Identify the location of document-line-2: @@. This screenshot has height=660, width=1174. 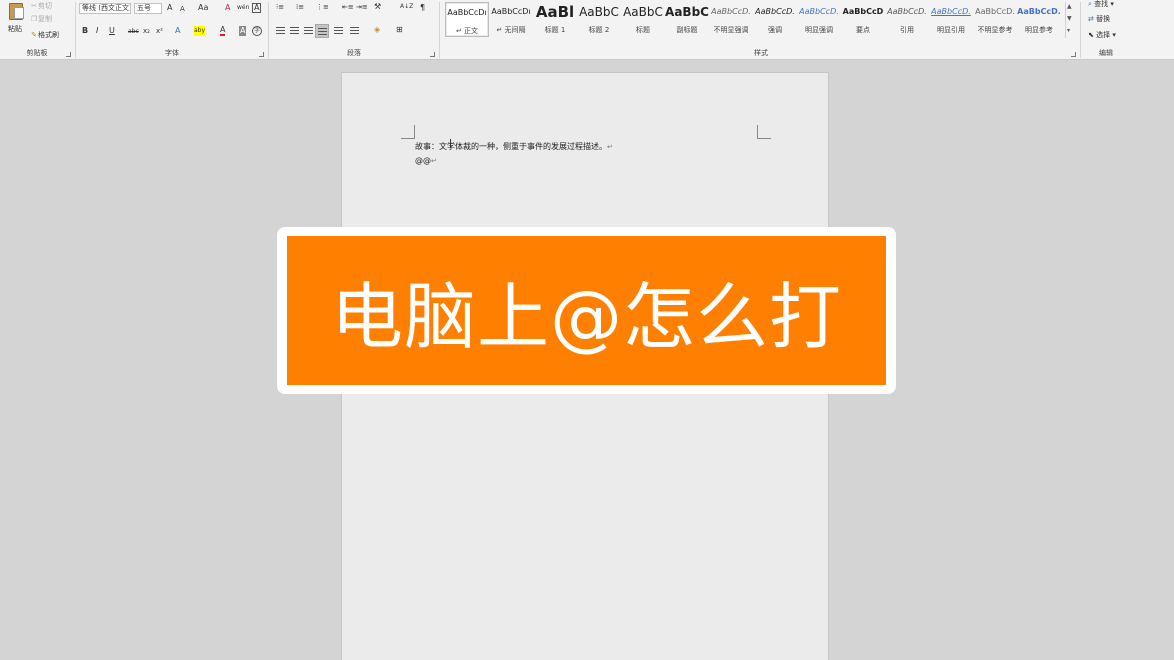
(423, 160).